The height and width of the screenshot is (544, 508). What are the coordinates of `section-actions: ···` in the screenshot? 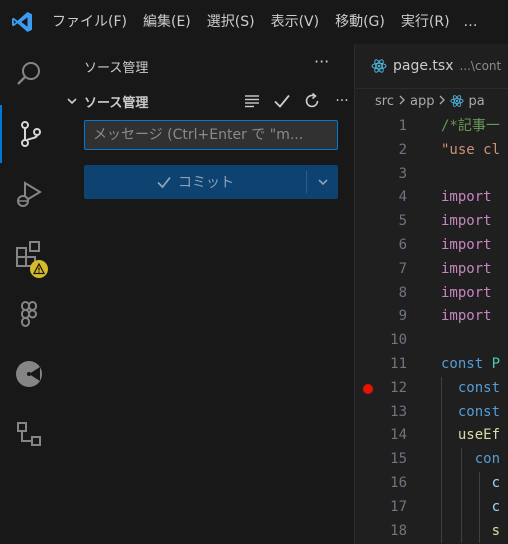 It's located at (297, 101).